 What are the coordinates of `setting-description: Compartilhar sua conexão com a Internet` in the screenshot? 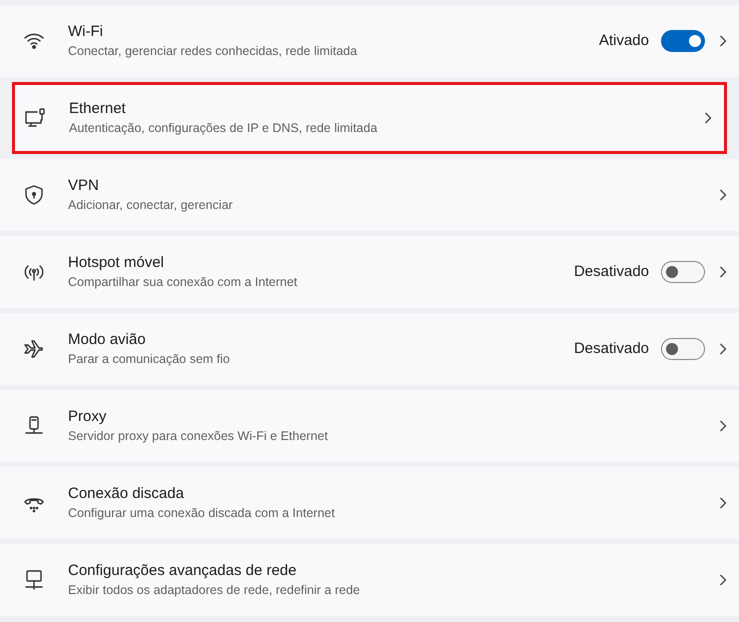 It's located at (183, 282).